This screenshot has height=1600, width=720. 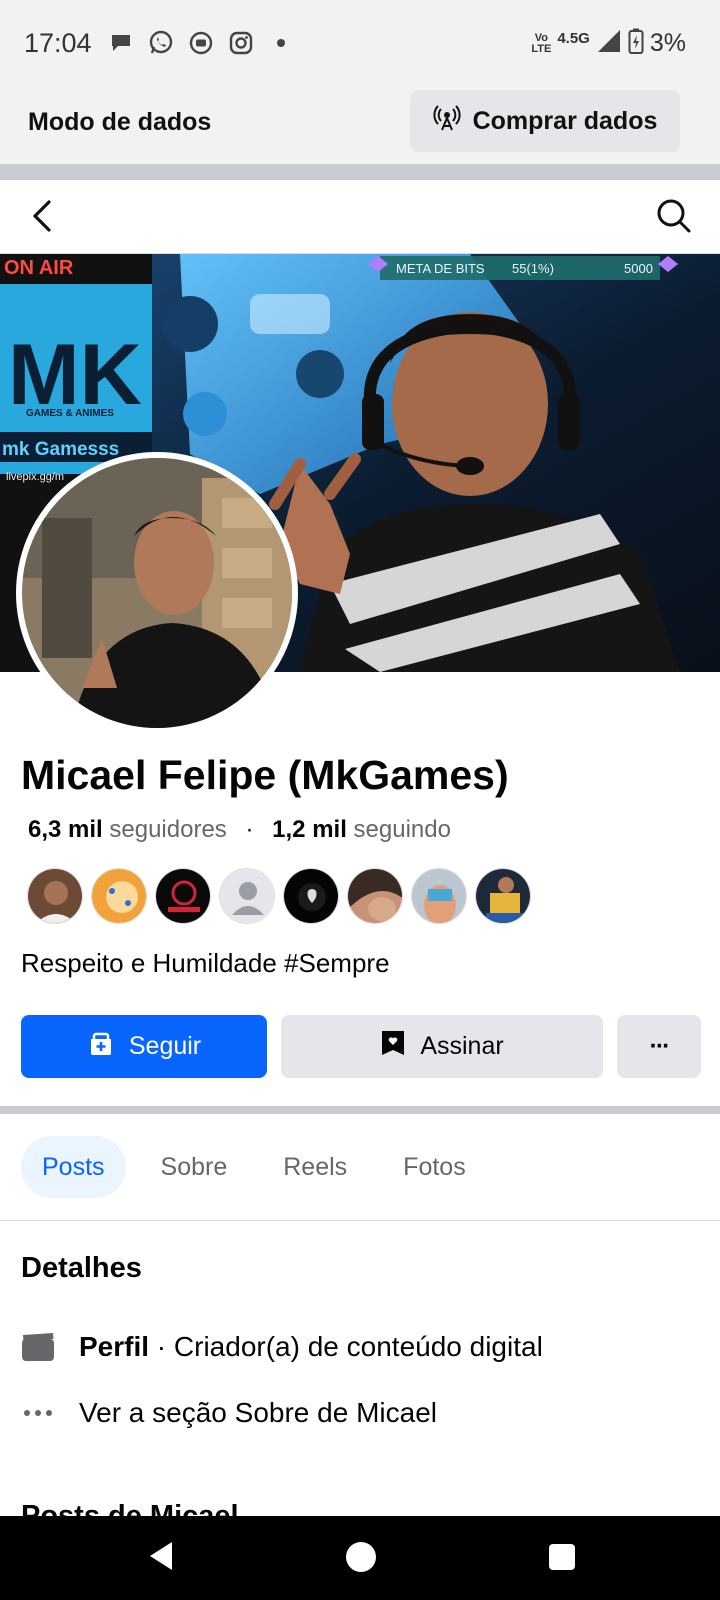 What do you see at coordinates (58, 43) in the screenshot?
I see `status-time: 17:04` at bounding box center [58, 43].